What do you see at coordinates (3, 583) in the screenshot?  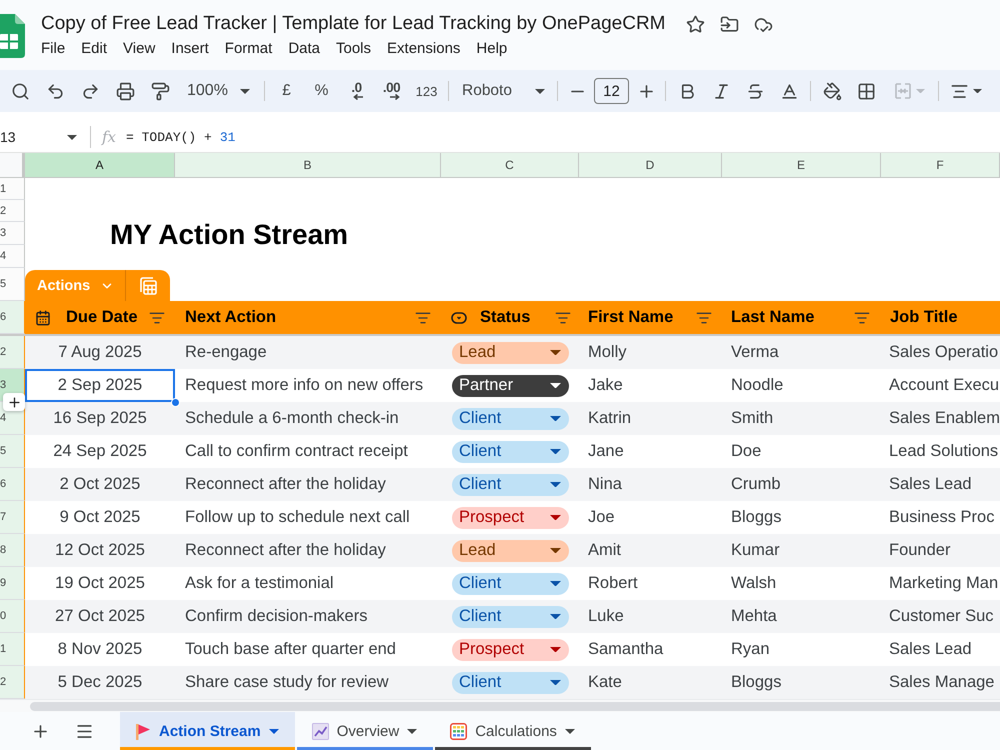 I see `row-number: 9` at bounding box center [3, 583].